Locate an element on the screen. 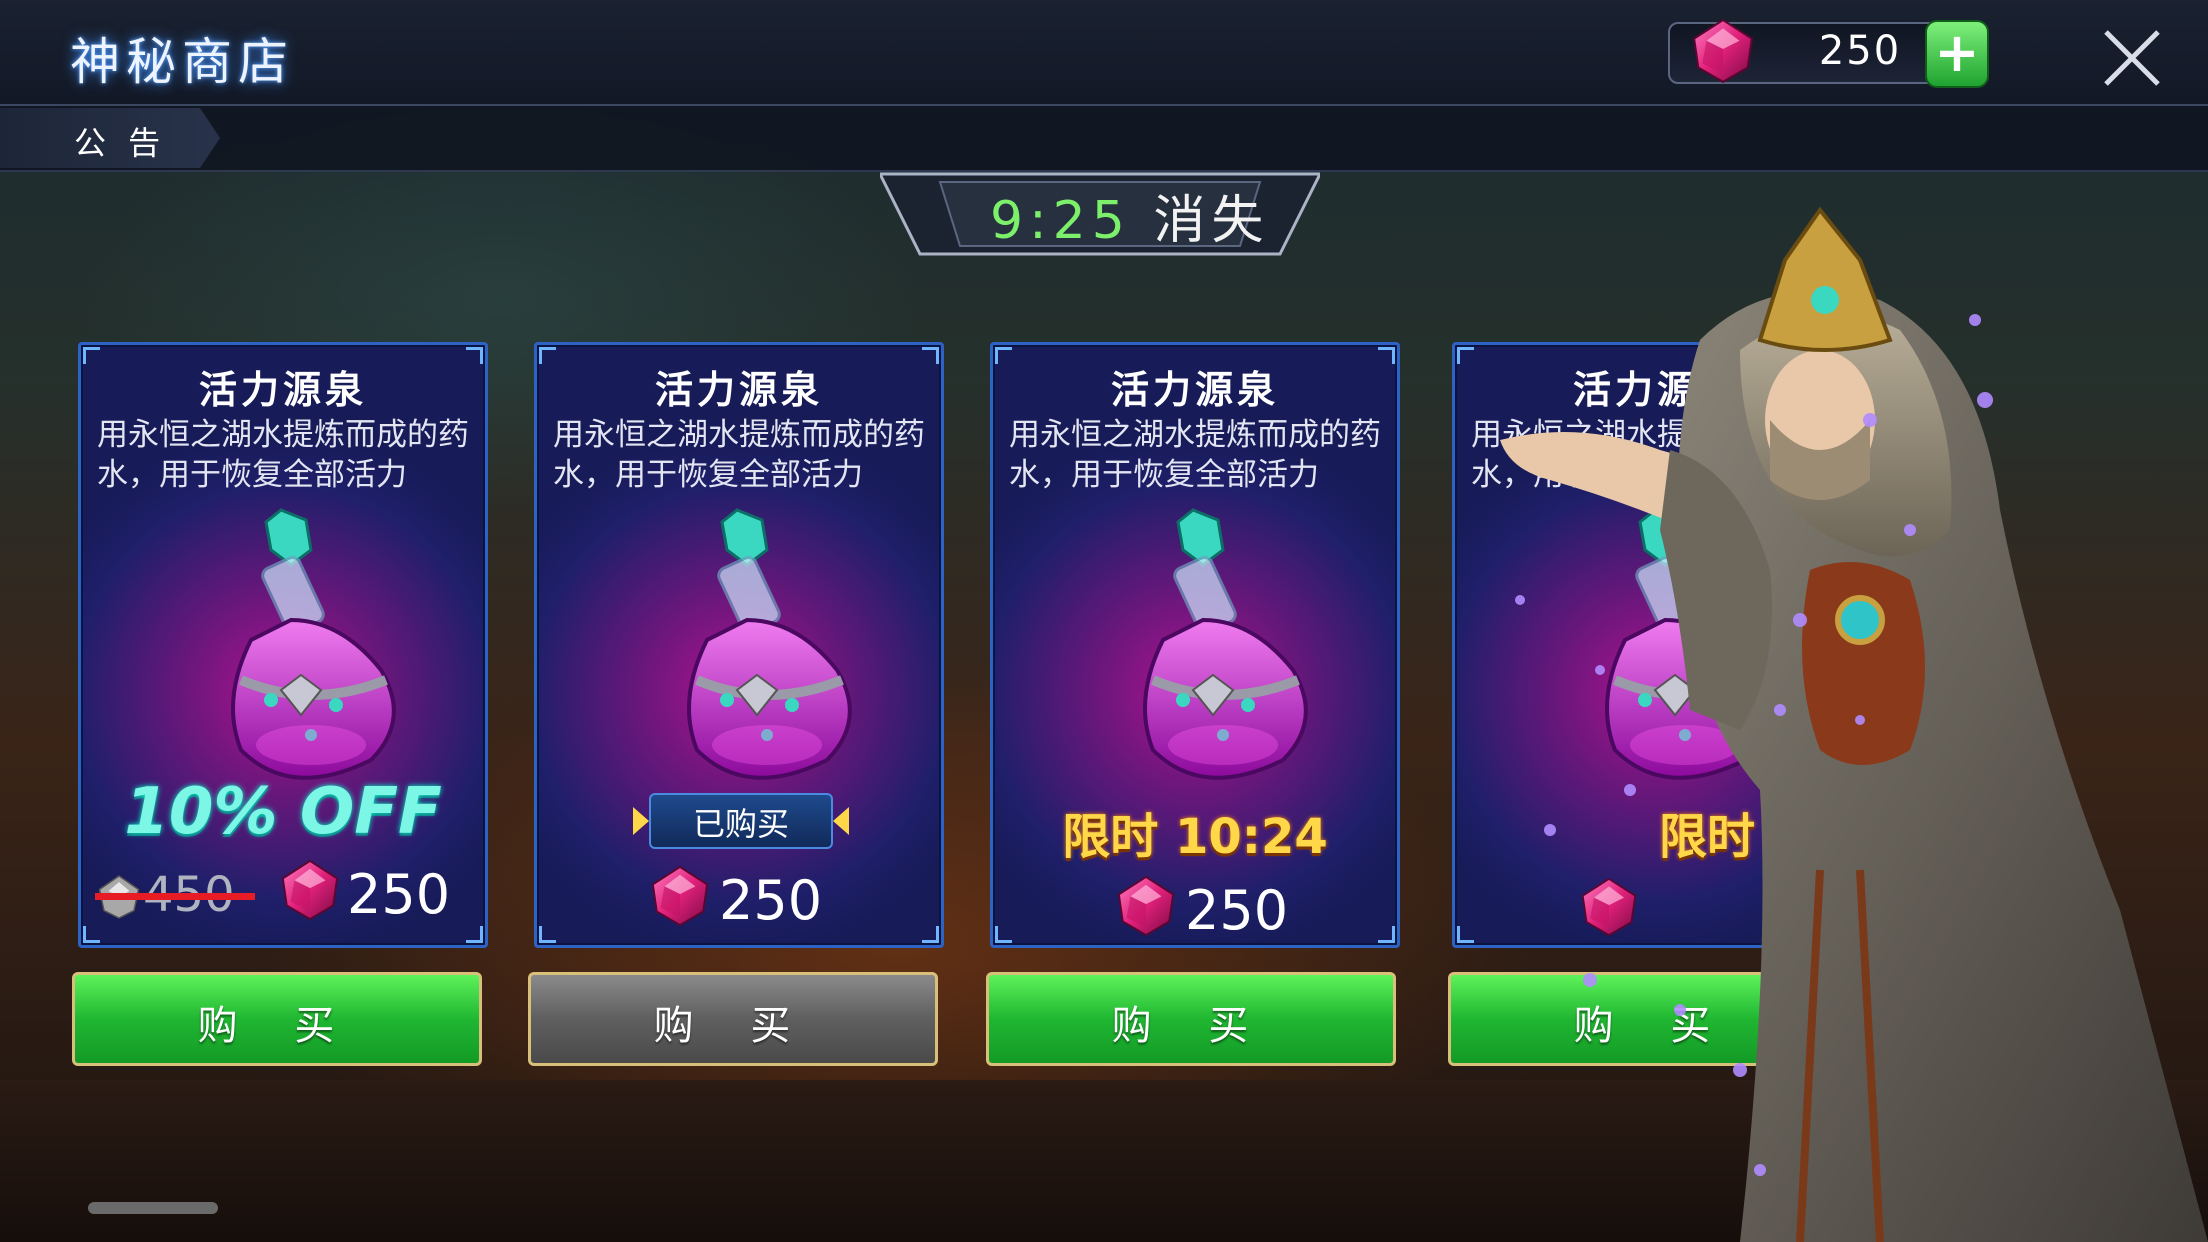 The width and height of the screenshot is (2208, 1242). add-currency-button: + is located at coordinates (1957, 54).